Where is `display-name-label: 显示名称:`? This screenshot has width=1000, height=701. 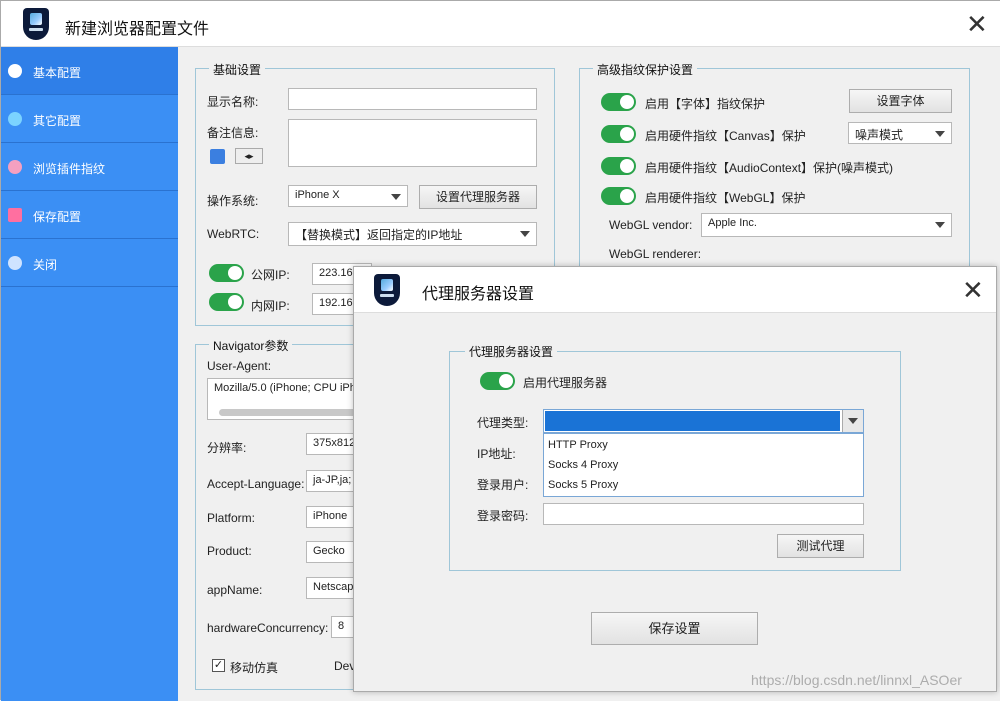 display-name-label: 显示名称: is located at coordinates (233, 102).